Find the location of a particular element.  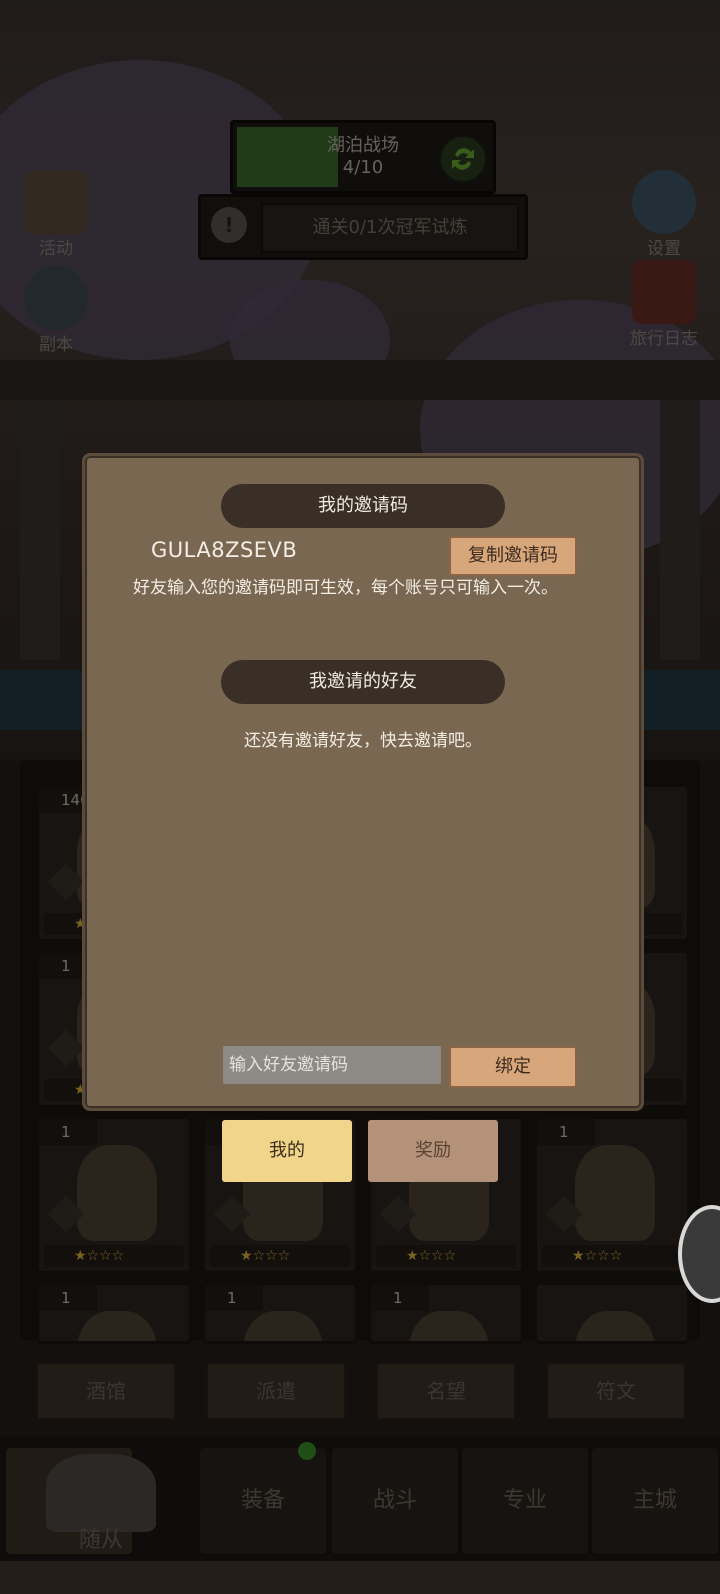

copy-code-button: 复制邀请码 is located at coordinates (513, 556).